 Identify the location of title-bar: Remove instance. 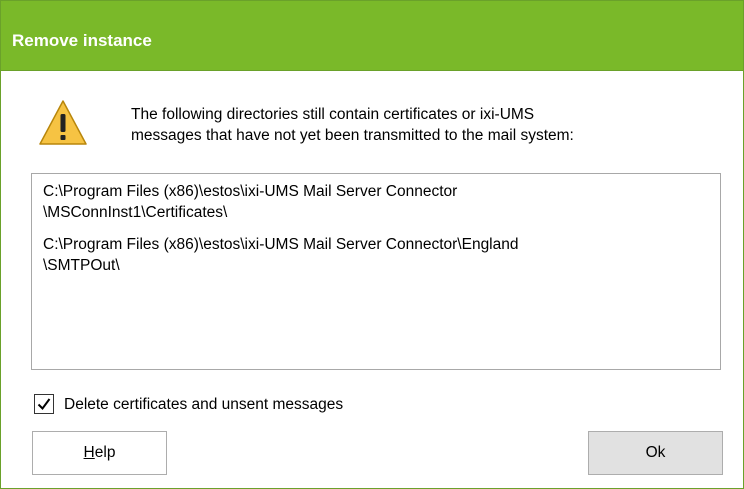
(372, 36).